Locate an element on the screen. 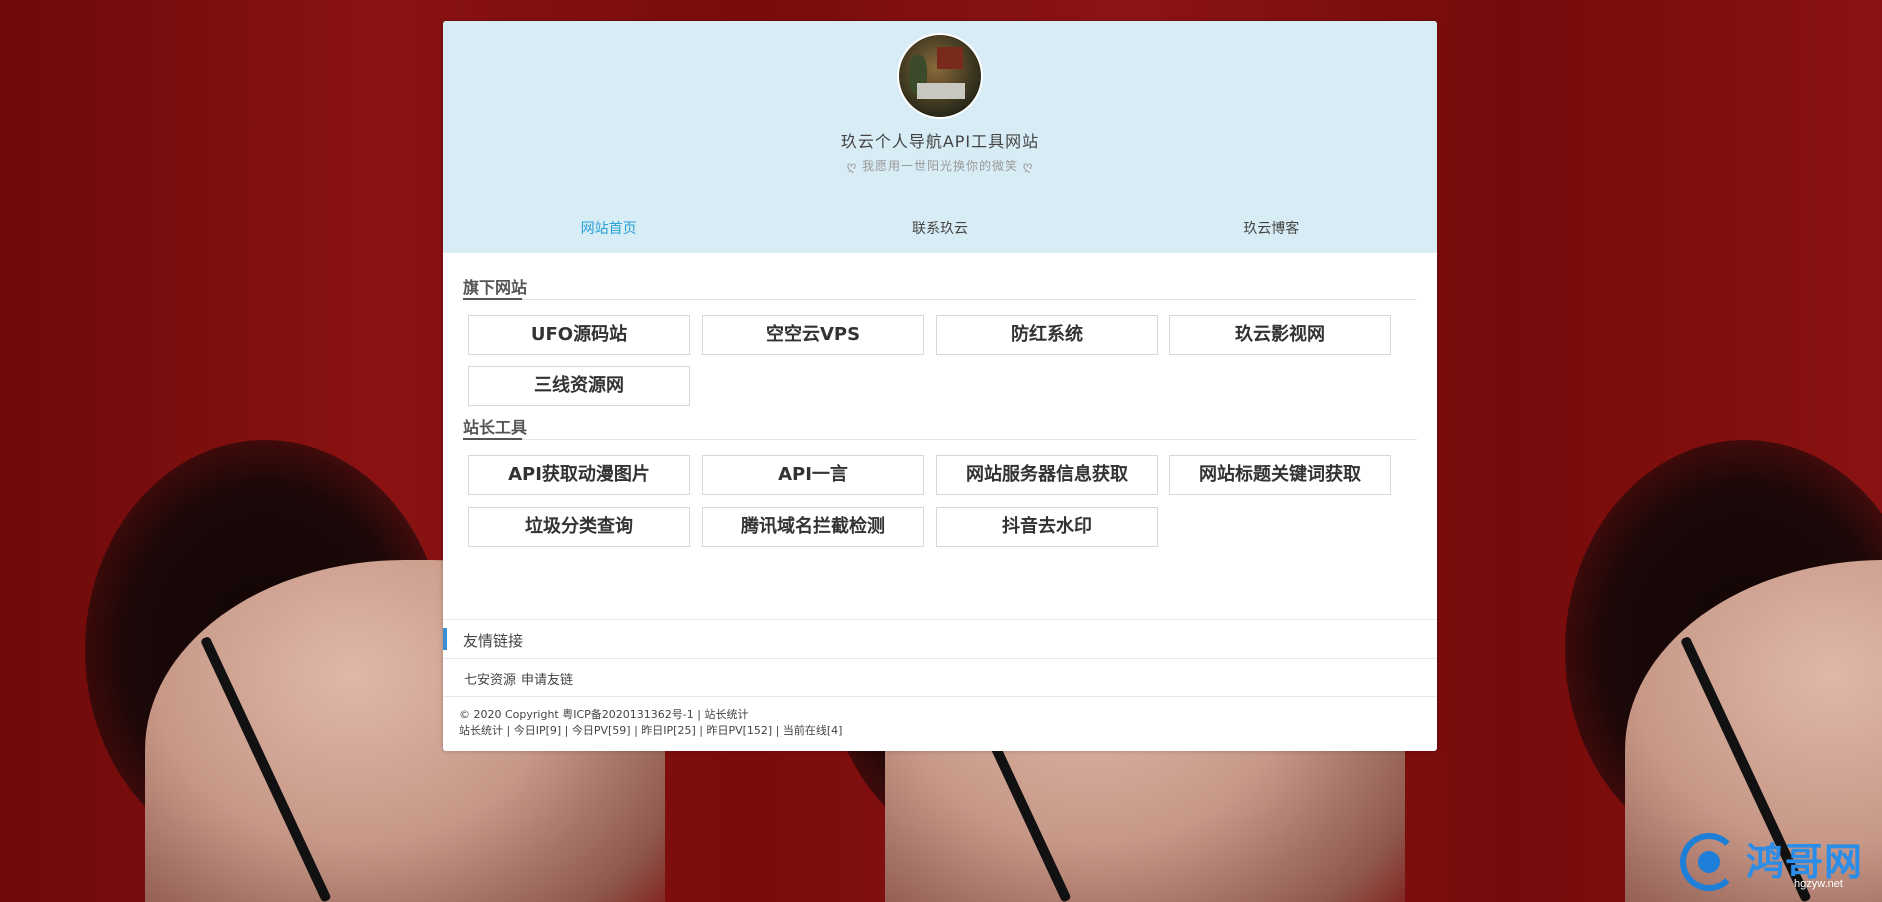  section-title-owned-sites: 旗下网站 is located at coordinates (495, 287).